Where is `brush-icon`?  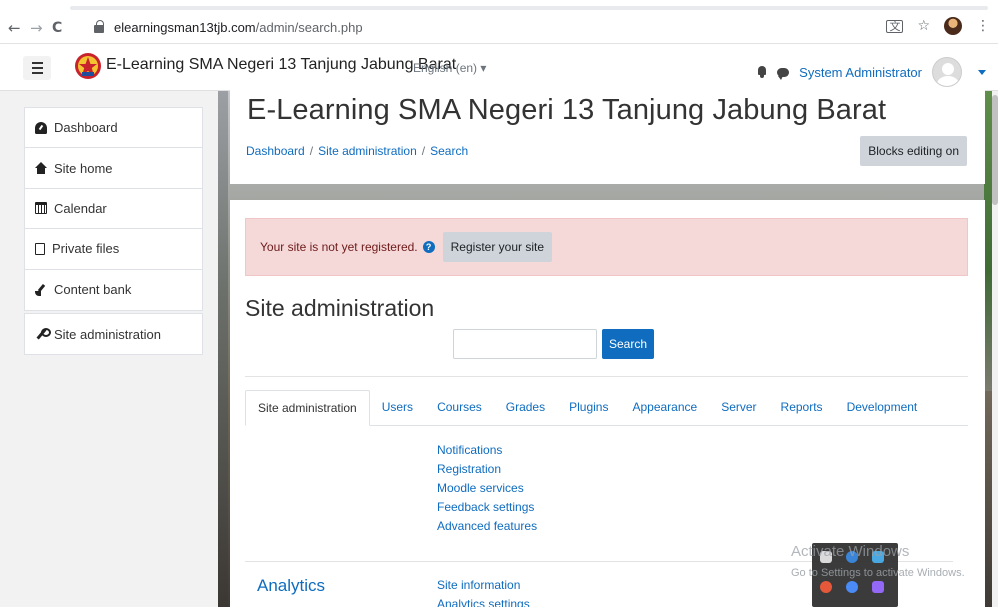 brush-icon is located at coordinates (41, 290).